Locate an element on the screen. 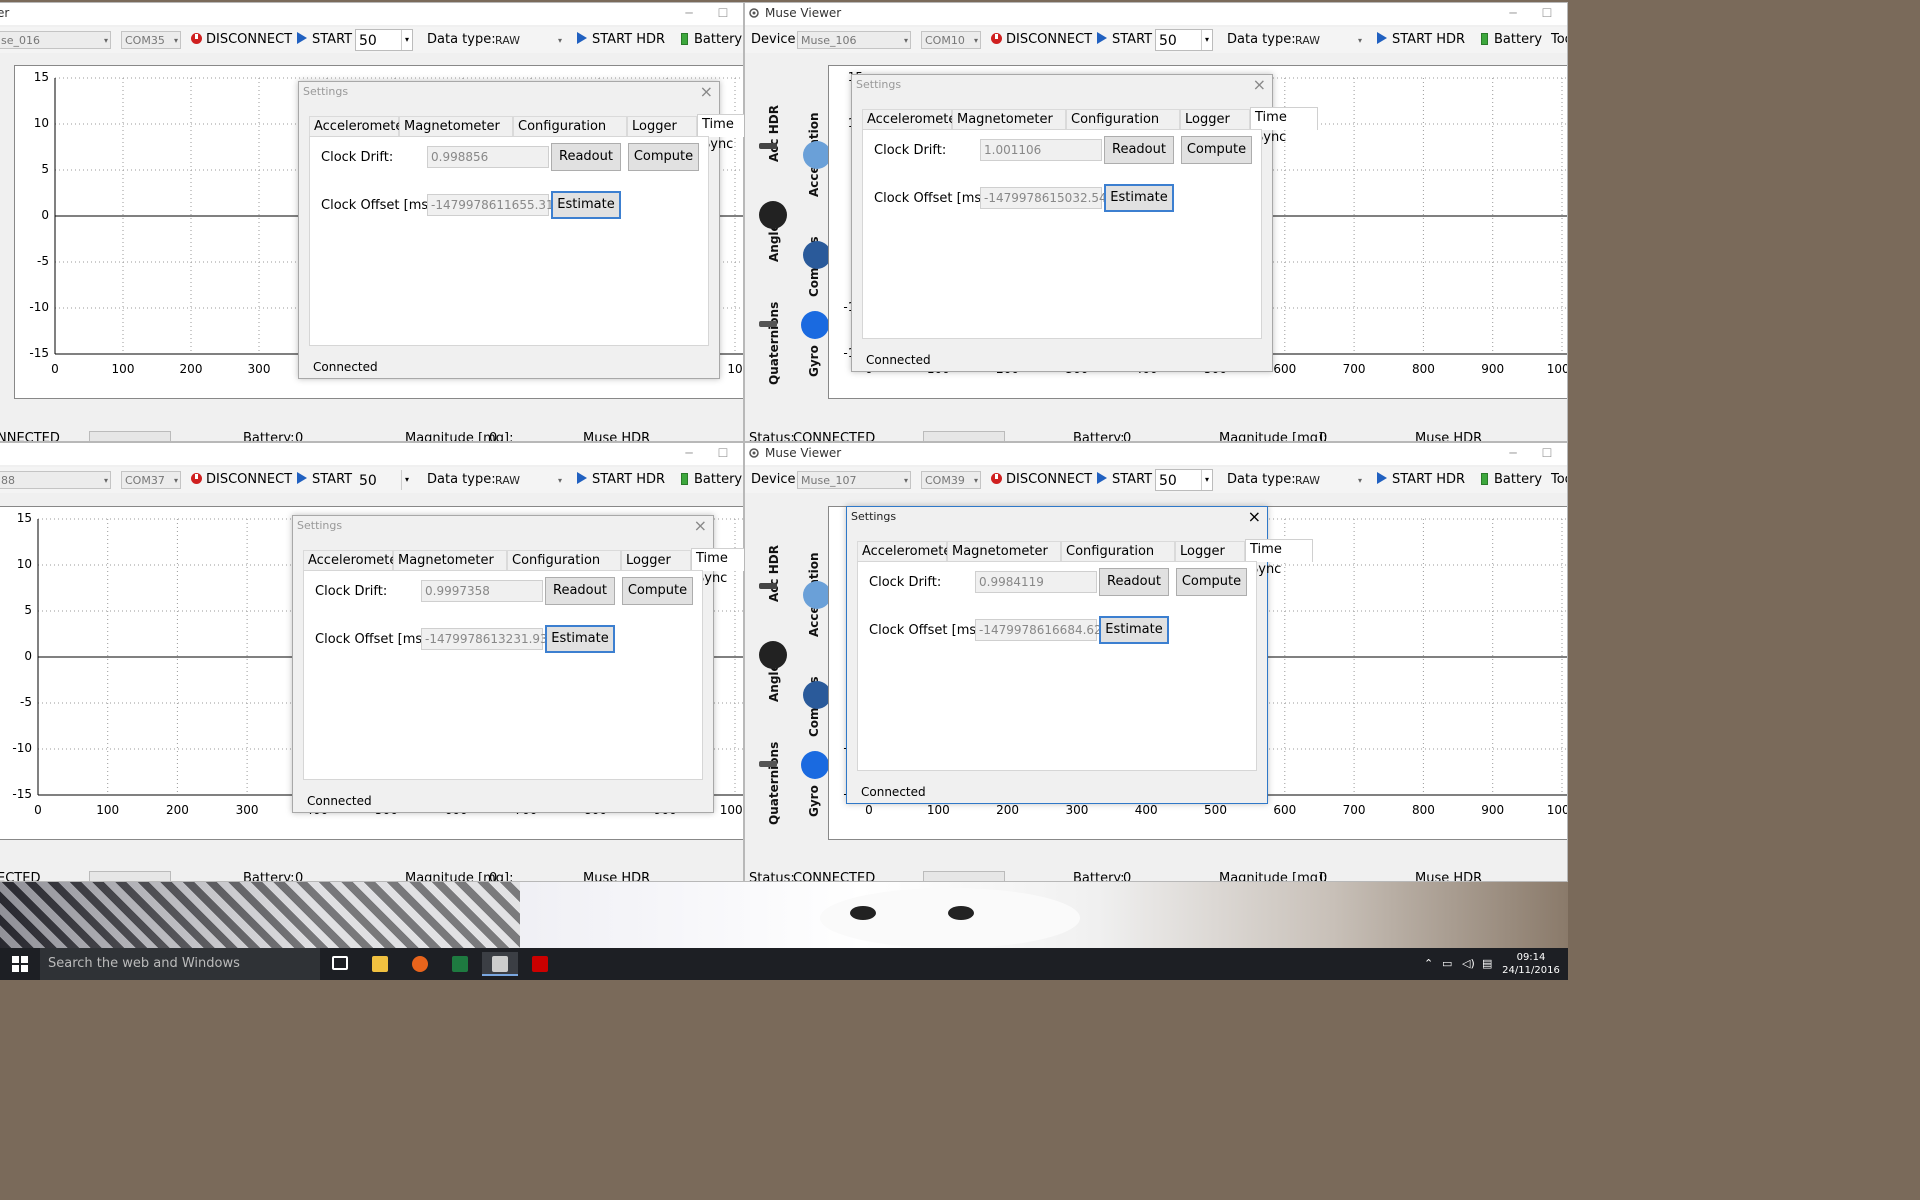 This screenshot has height=1200, width=1920. compass-icon is located at coordinates (817, 255).